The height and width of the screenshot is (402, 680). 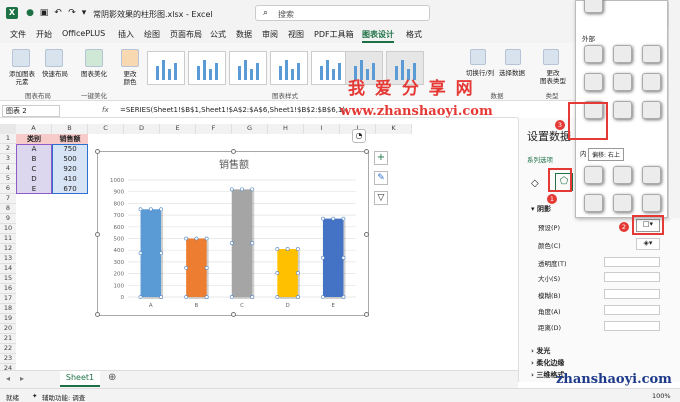 I want to click on column-header: A, so click(x=34, y=129).